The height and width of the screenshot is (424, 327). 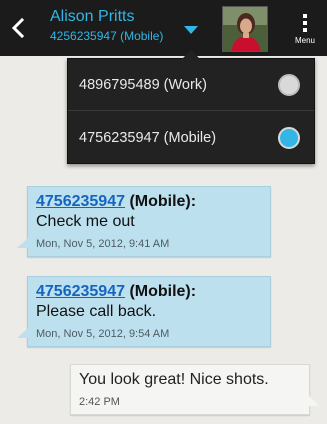 What do you see at coordinates (194, 389) in the screenshot?
I see `message-bubble-outgoing: You look great! Nice shots. 2:42 PM` at bounding box center [194, 389].